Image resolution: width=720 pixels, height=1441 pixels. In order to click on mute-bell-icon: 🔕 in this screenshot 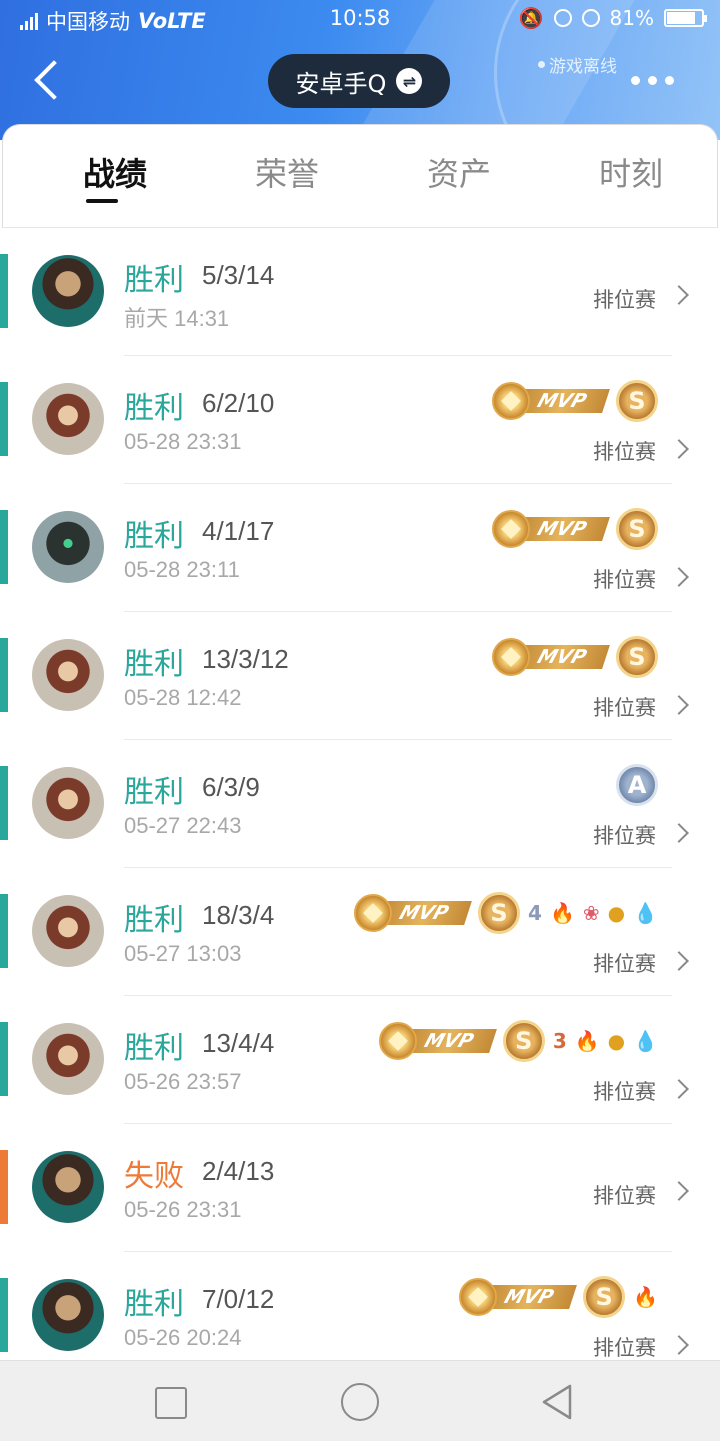, I will do `click(531, 18)`.